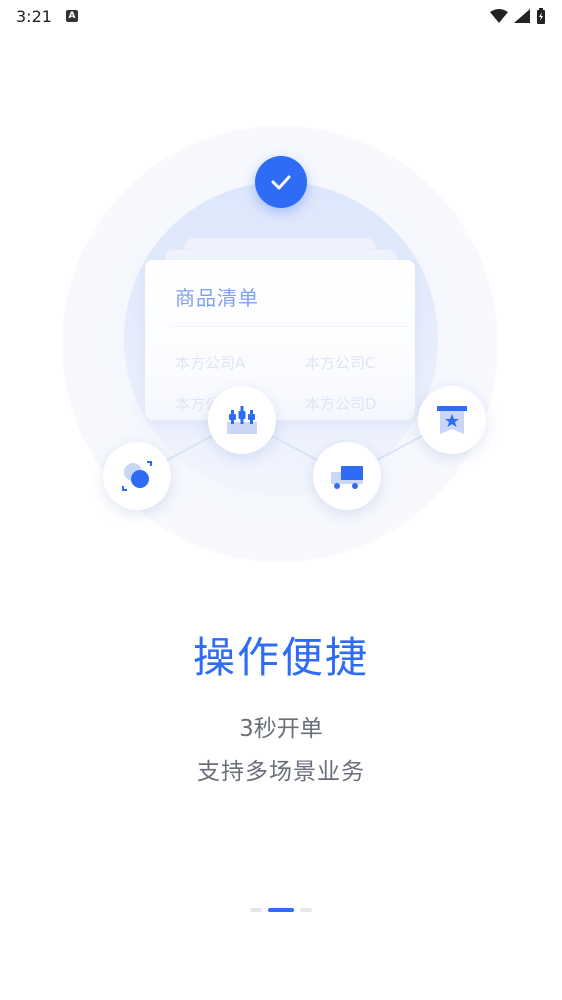 This screenshot has height=1000, width=562. What do you see at coordinates (281, 772) in the screenshot?
I see `subtitle-line2: 支持多场景业务` at bounding box center [281, 772].